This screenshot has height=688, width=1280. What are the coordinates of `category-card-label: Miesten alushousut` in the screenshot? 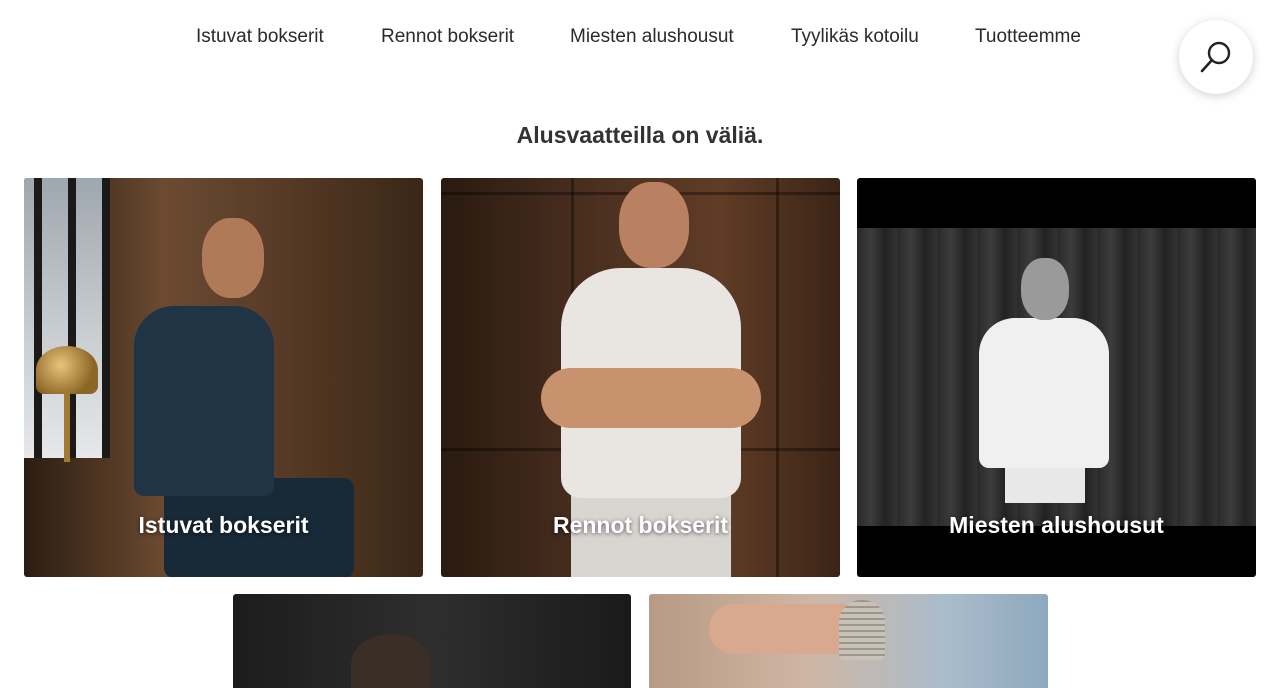 It's located at (1056, 525).